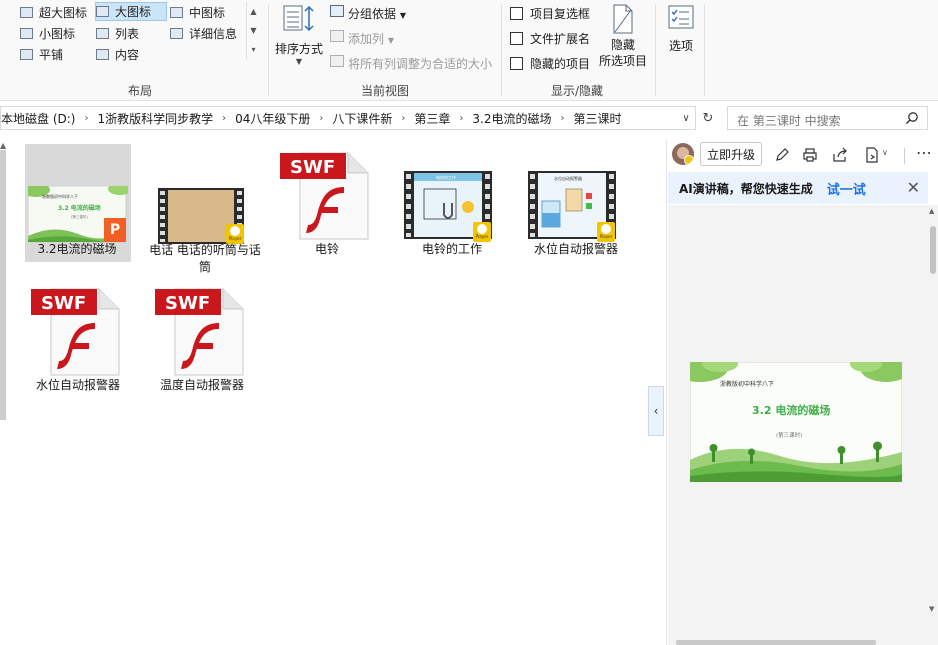 The height and width of the screenshot is (645, 938). Describe the element at coordinates (550, 13) in the screenshot. I see `item-checkboxes-toggle: 项目复选框` at that location.